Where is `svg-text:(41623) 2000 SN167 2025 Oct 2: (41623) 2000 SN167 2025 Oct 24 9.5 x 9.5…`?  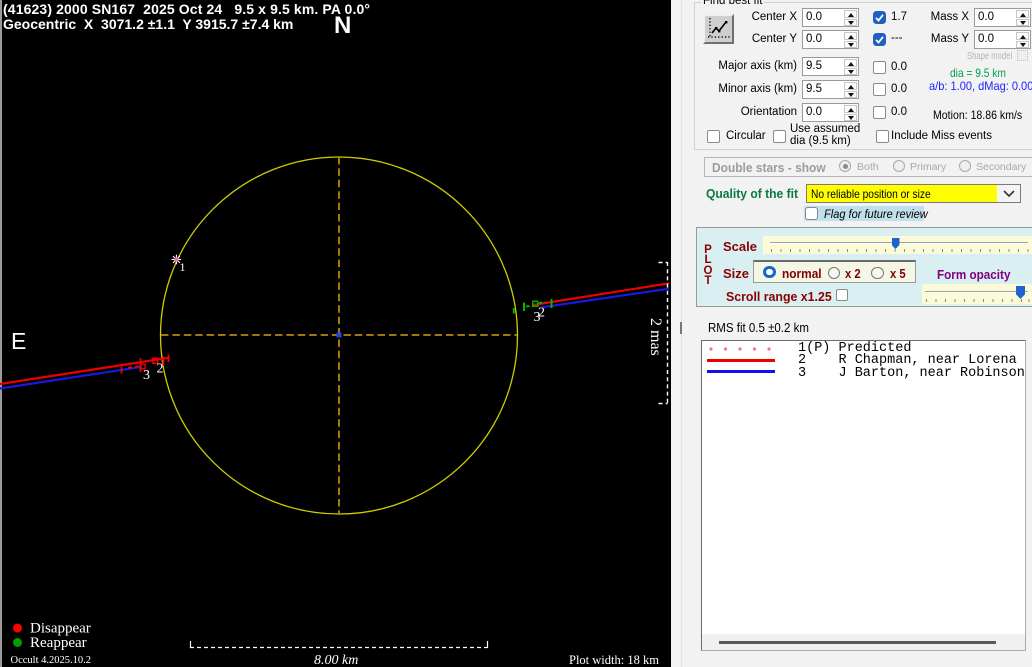 svg-text:(41623) 2000 SN167 2025 Oct 2: (41623) 2000 SN167 2025 Oct 24 9.5 x 9.5… is located at coordinates (186, 9).